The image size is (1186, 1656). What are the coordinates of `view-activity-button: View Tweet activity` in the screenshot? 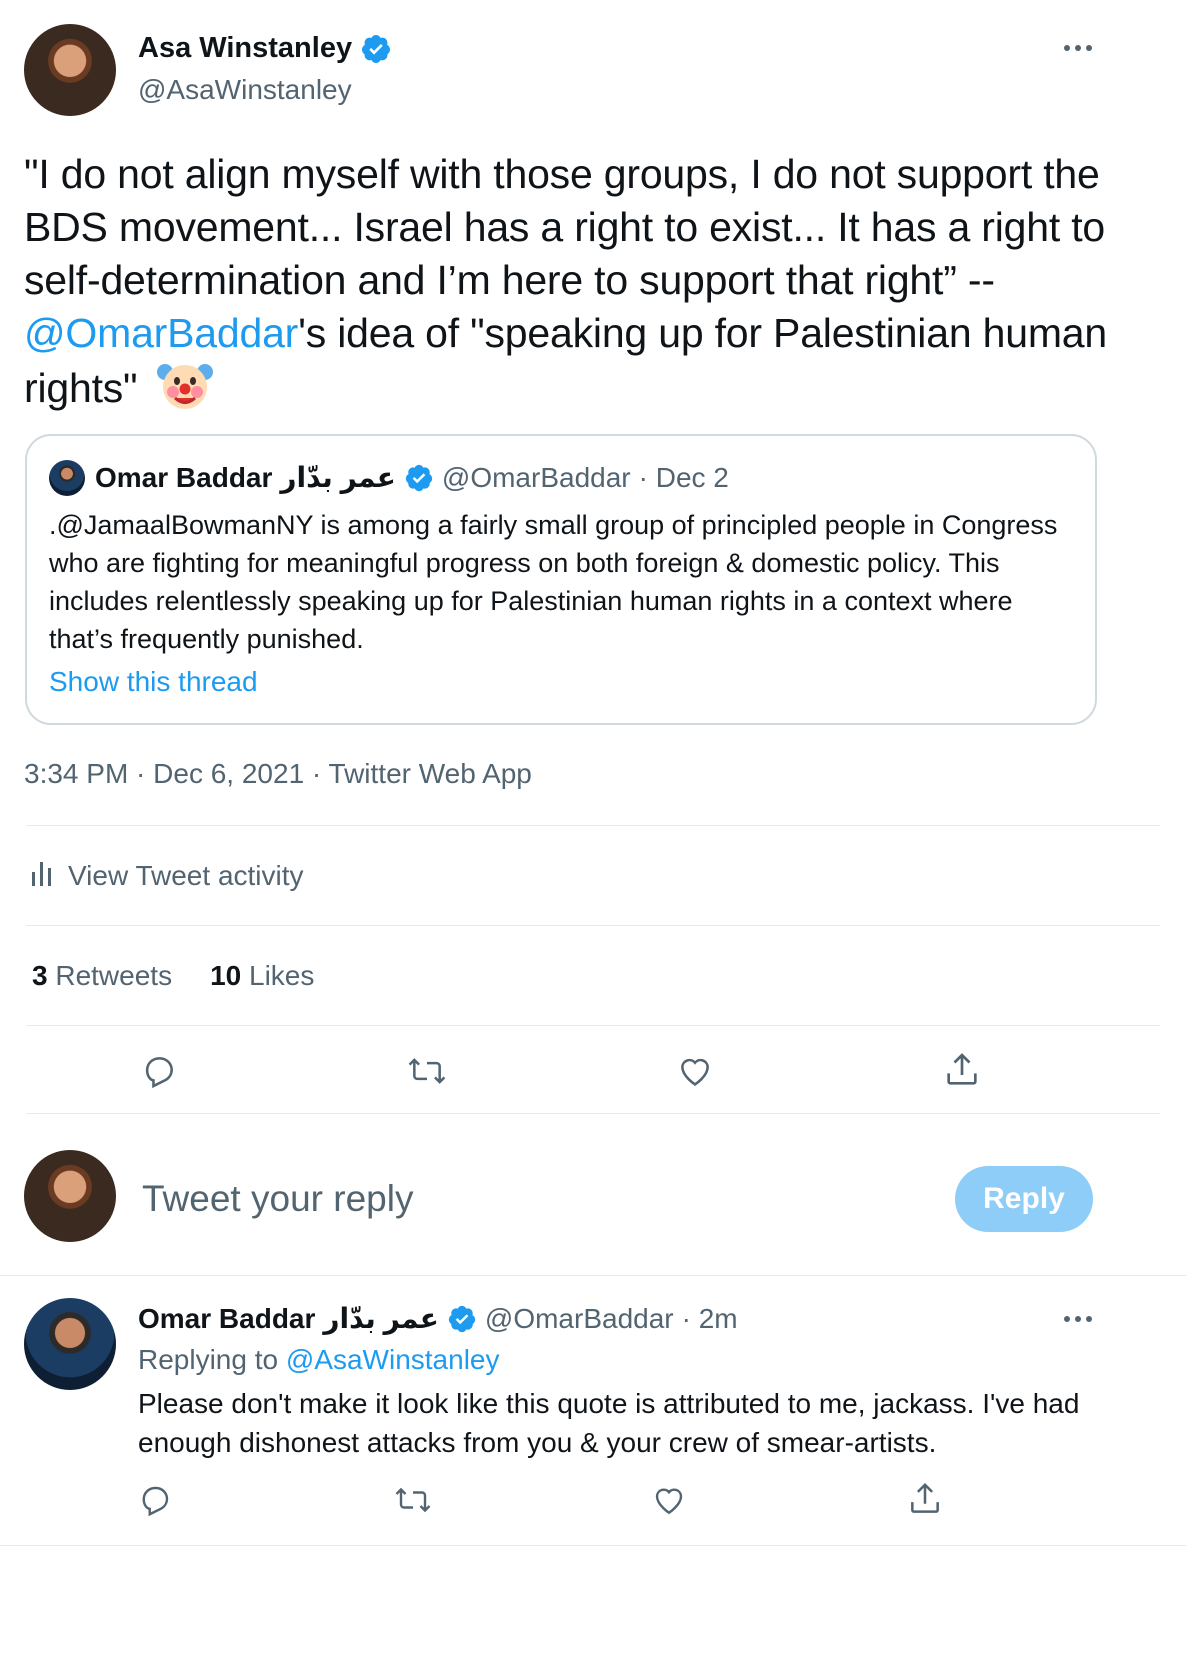 It's located at (167, 875).